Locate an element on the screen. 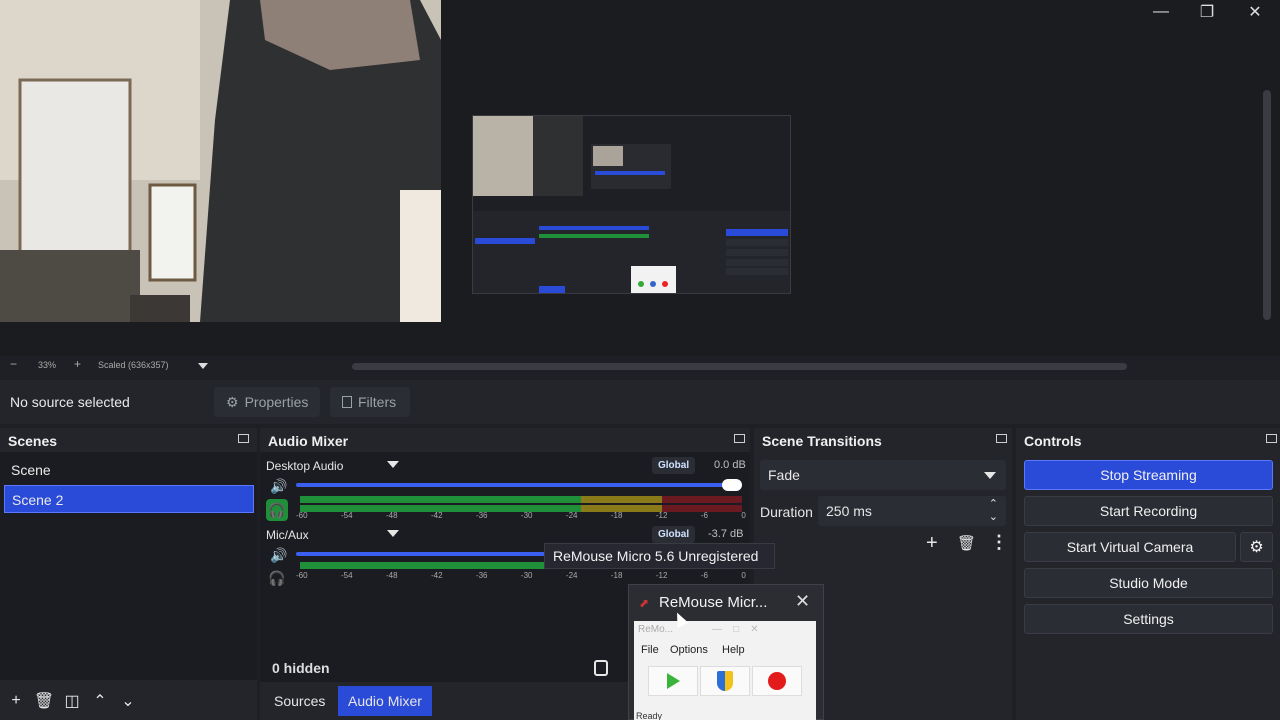 This screenshot has width=1280, height=720. headphones-icon: 🎧 is located at coordinates (277, 510).